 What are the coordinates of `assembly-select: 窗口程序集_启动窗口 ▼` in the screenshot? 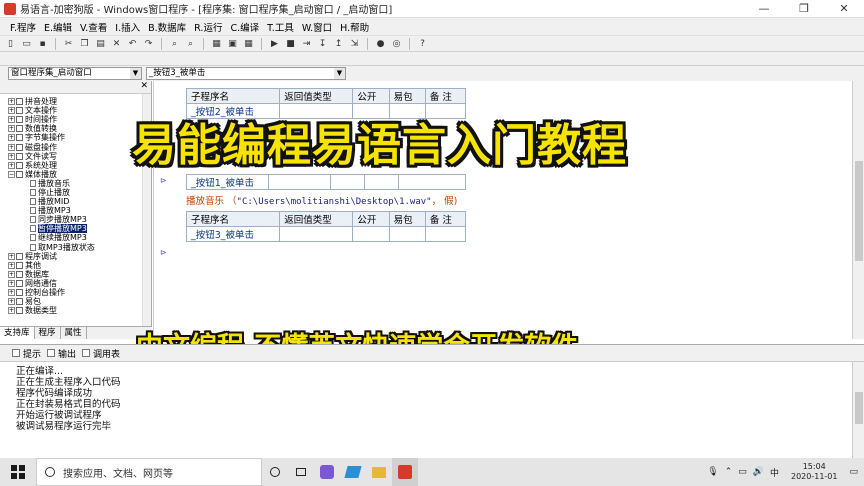 It's located at (75, 73).